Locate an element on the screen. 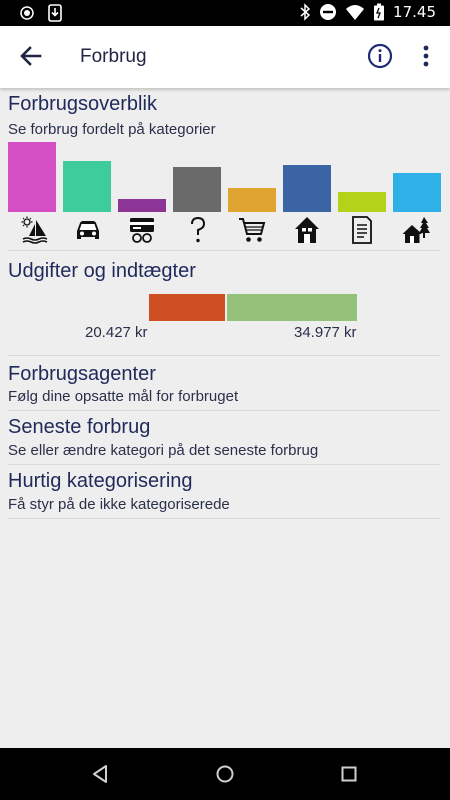 The image size is (450, 800). income-label: 34.977 kr is located at coordinates (325, 332).